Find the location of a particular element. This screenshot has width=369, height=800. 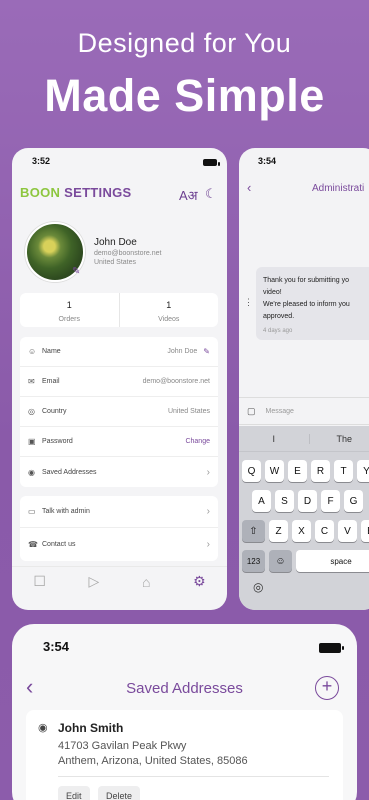

stat-label: Videos is located at coordinates (169, 319).